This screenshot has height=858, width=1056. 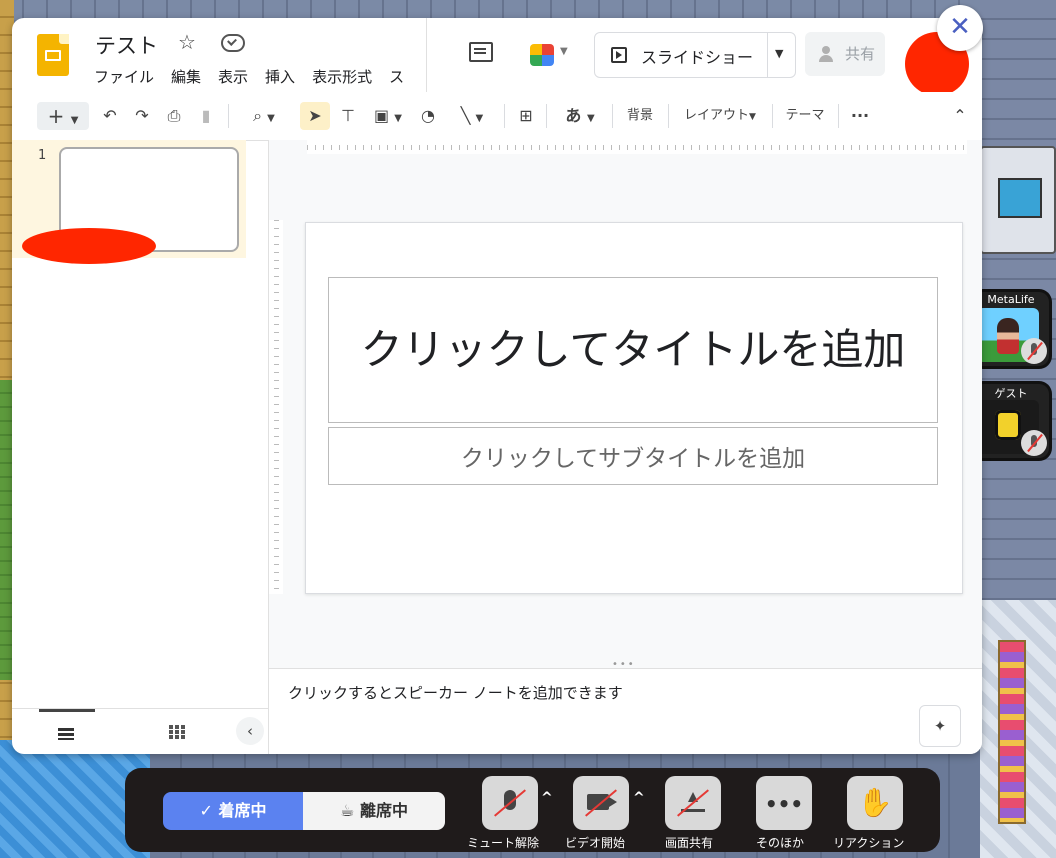 I want to click on unmute-label: ミュート解除, so click(x=503, y=843).